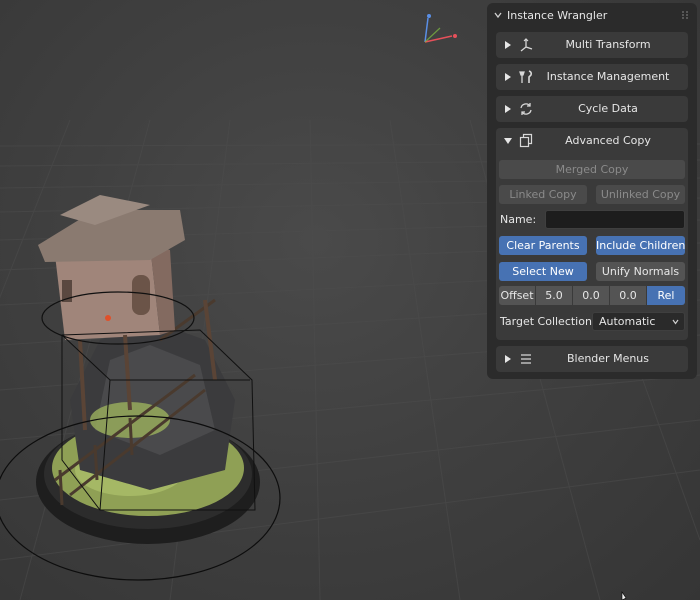 The image size is (700, 600). I want to click on object-origin, so click(108, 318).